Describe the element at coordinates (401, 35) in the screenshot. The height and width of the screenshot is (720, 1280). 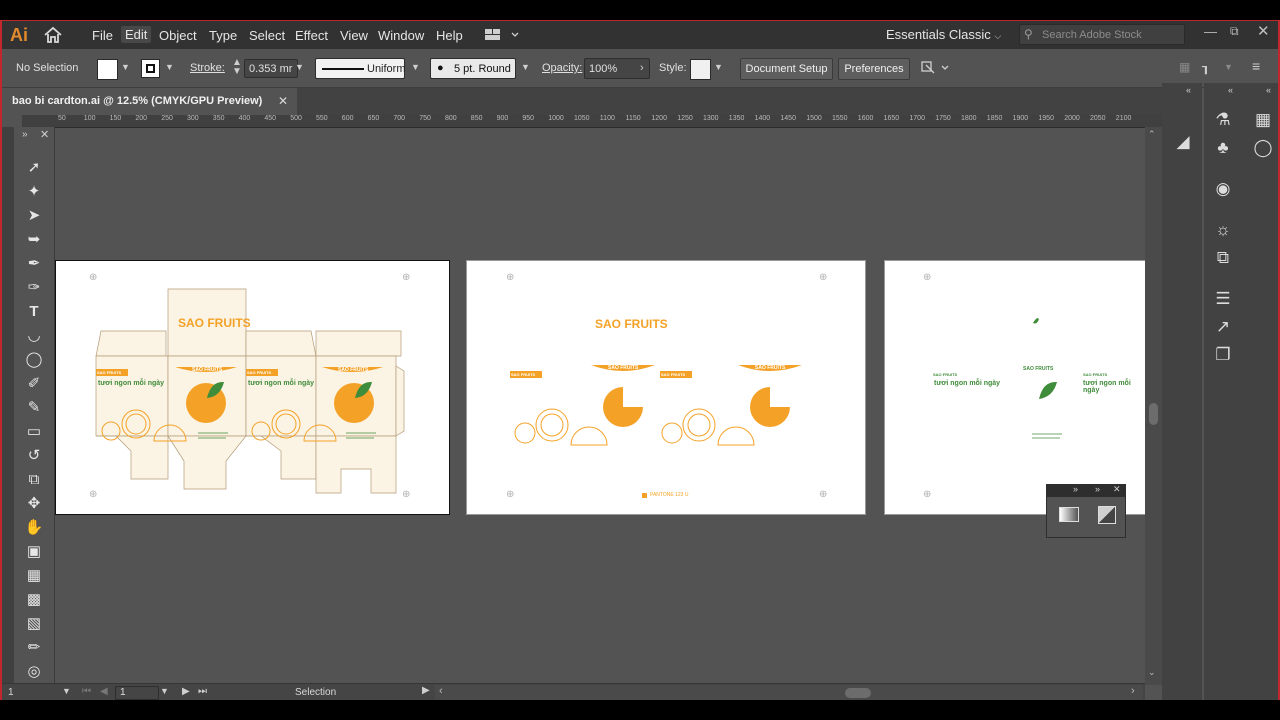
I see `menu-window: Window` at that location.